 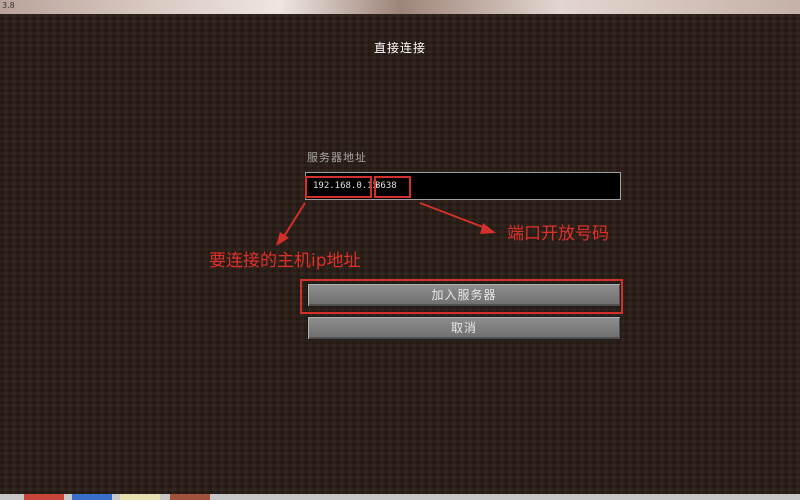 What do you see at coordinates (44, 497) in the screenshot?
I see `taskbar-chrome-icon` at bounding box center [44, 497].